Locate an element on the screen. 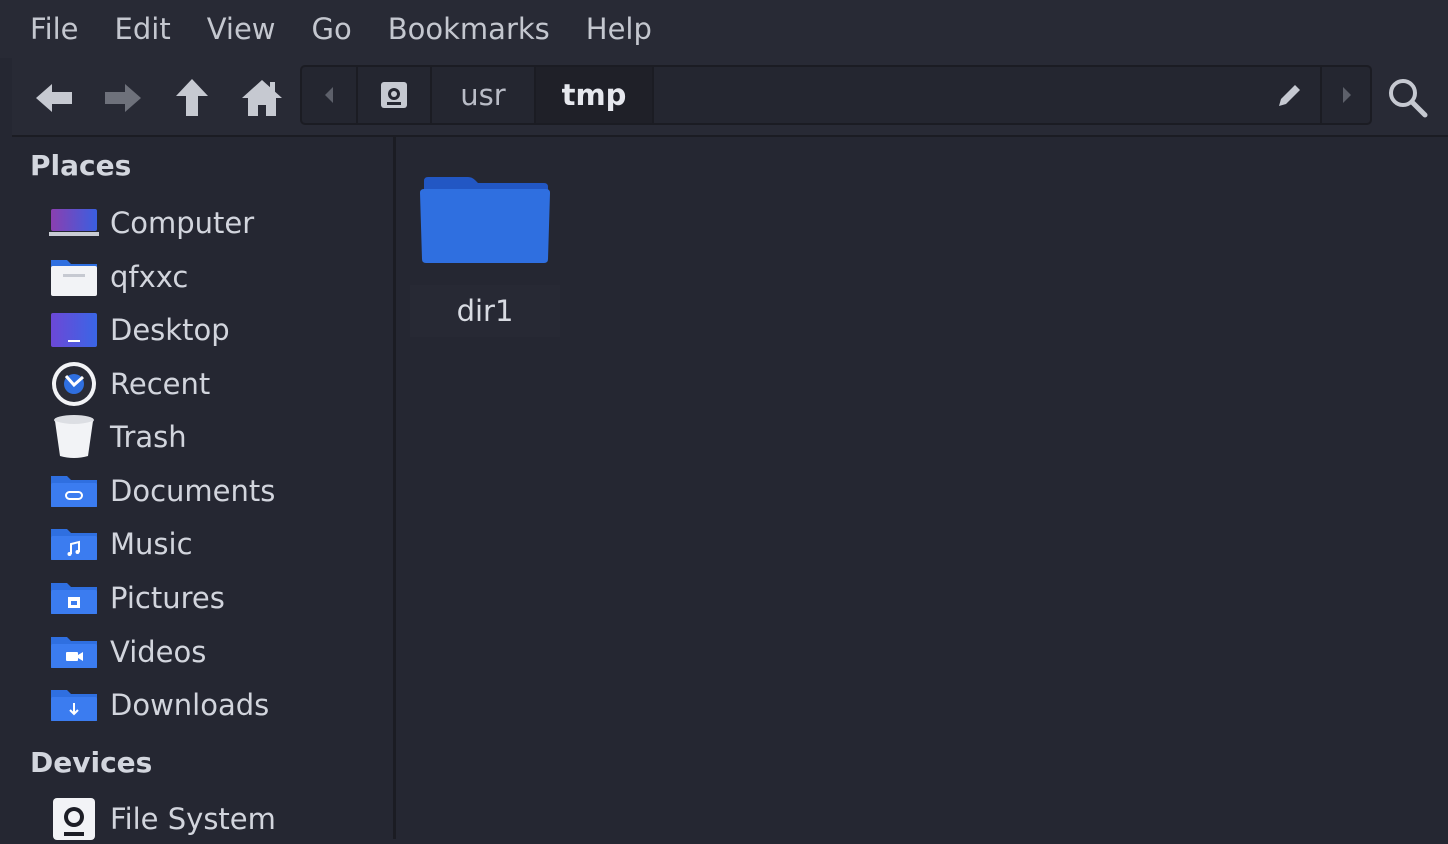  sidebar-item-pictures: Pictures is located at coordinates (136, 598).